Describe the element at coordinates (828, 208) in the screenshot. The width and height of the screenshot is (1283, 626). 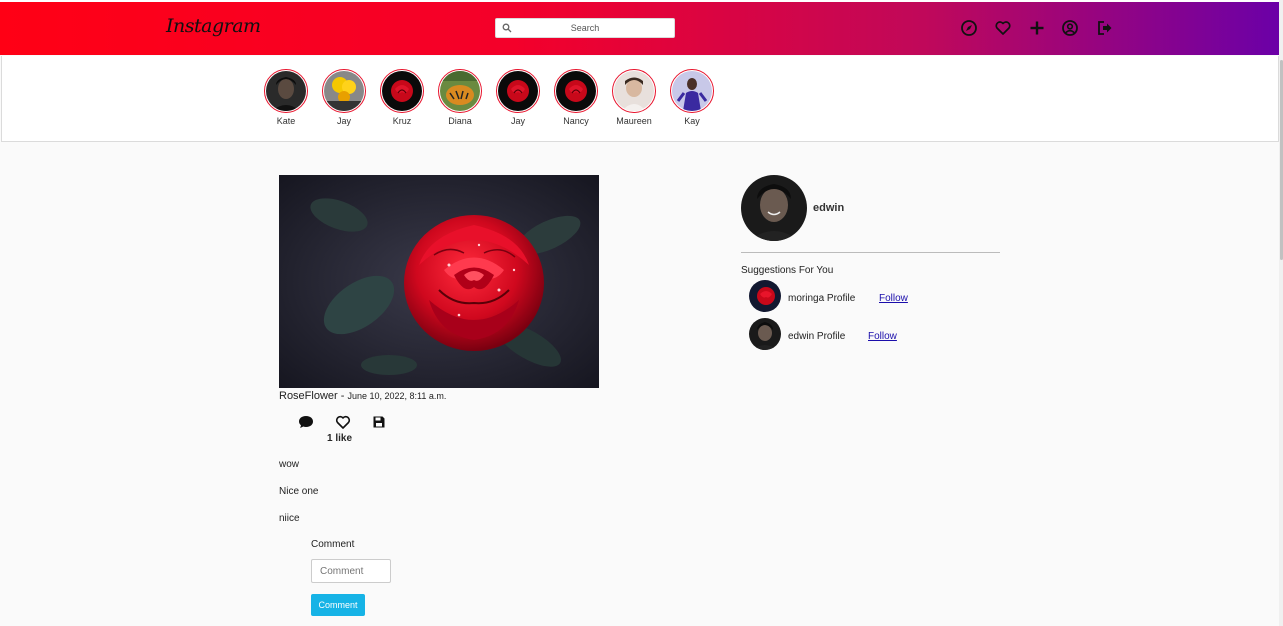
I see `profile-username: edwin` at that location.